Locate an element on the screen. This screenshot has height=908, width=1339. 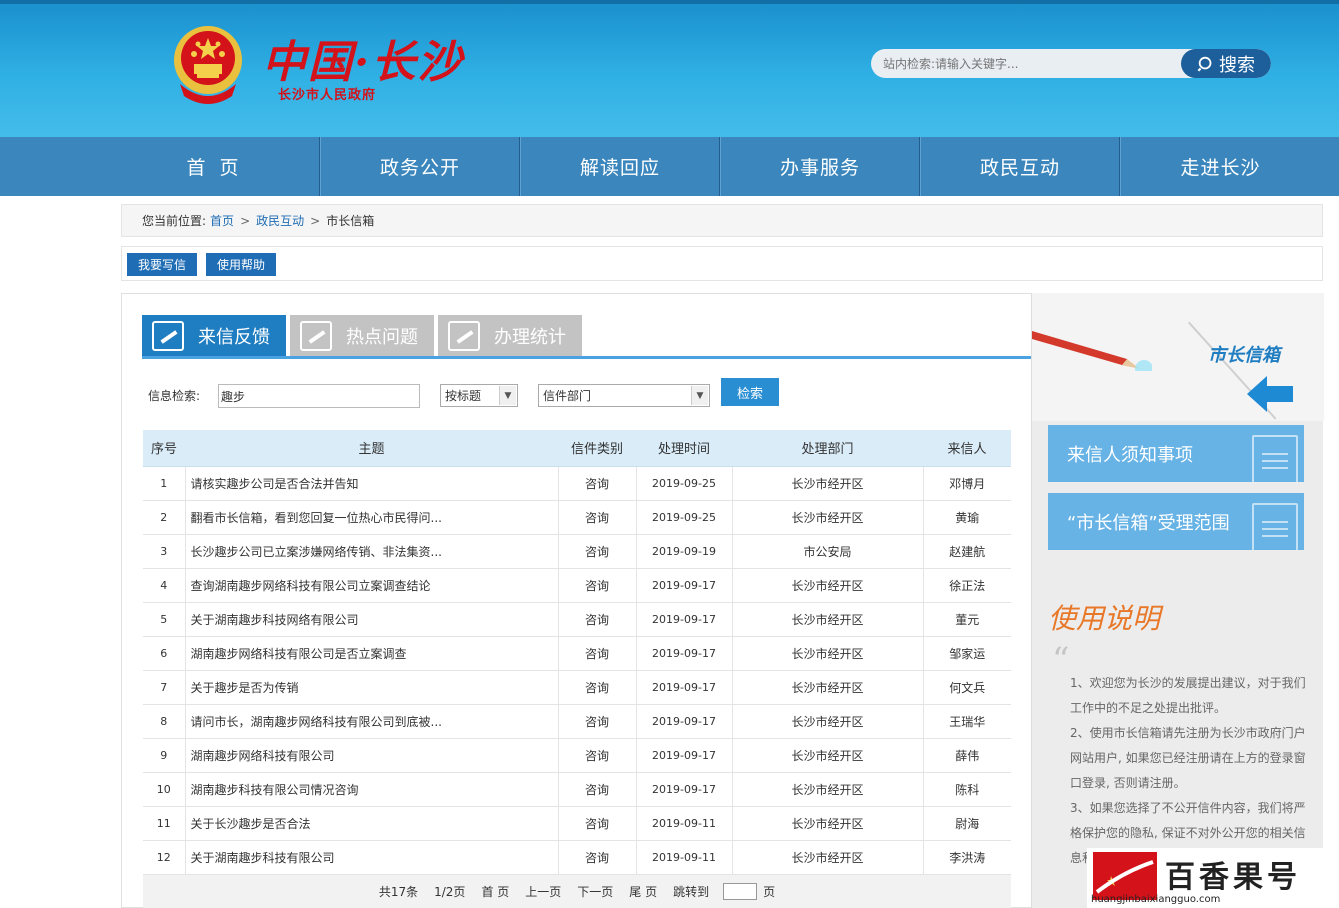
filter-search-button: 检索 is located at coordinates (750, 392).